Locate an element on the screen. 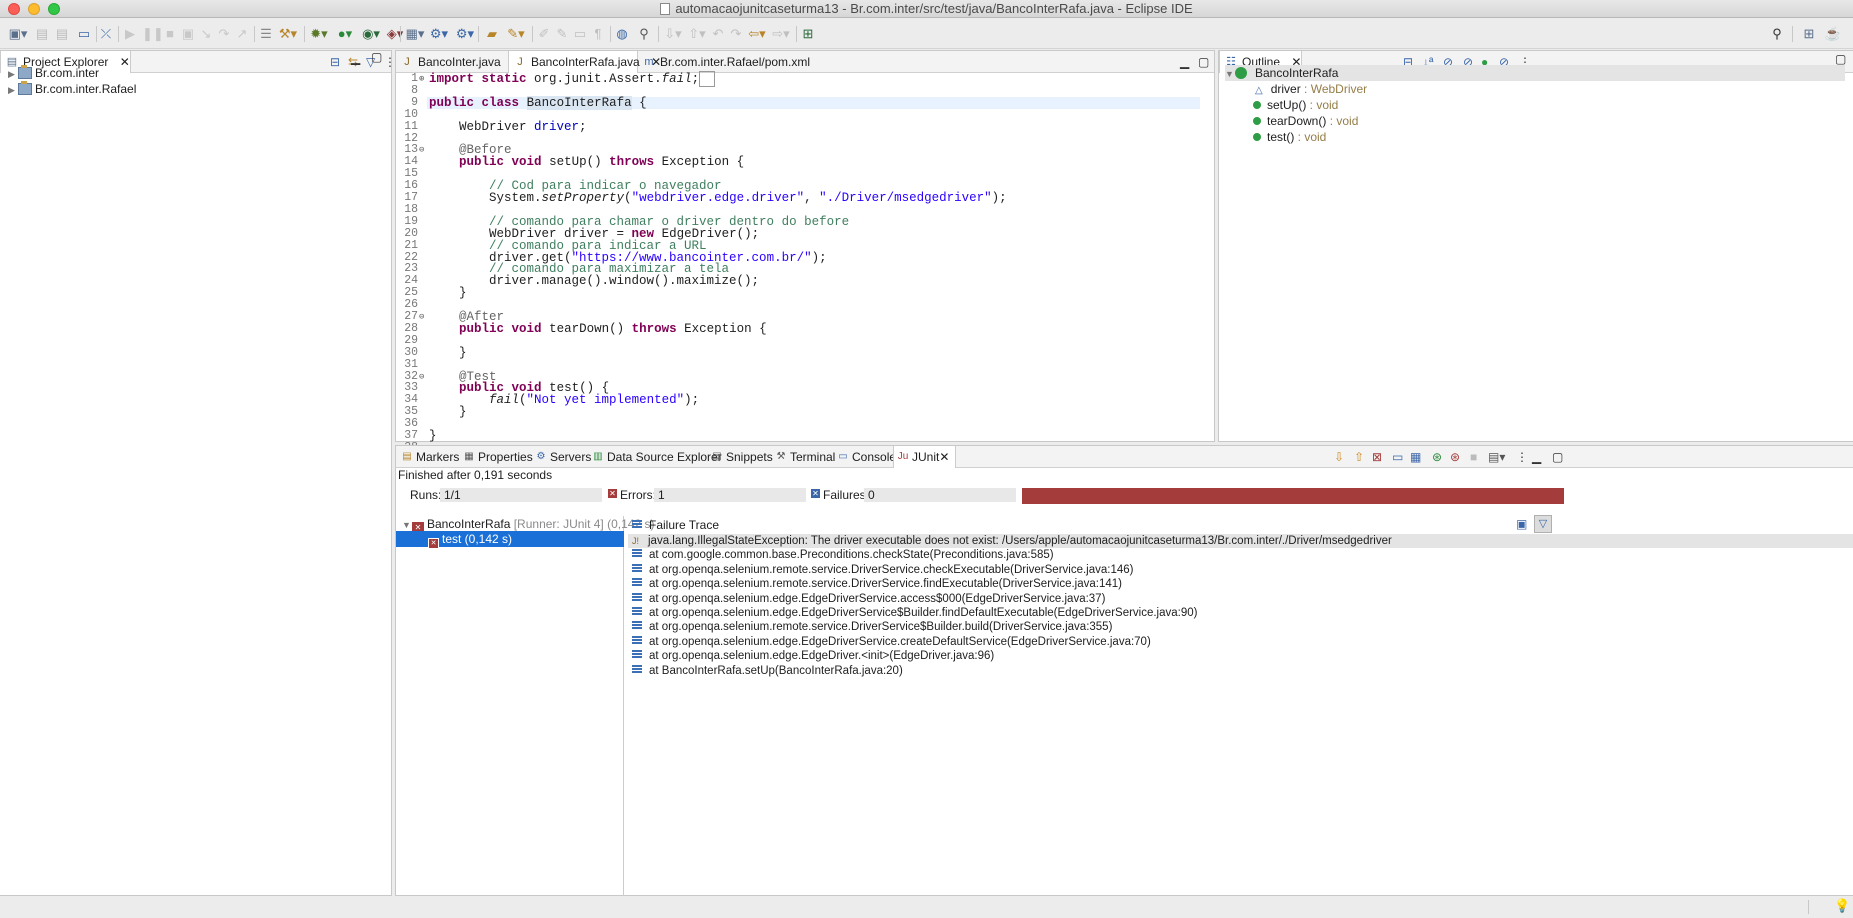 Image resolution: width=1853 pixels, height=918 pixels. outline-class-item: ▼ BancoInterRafa is located at coordinates (1535, 73).